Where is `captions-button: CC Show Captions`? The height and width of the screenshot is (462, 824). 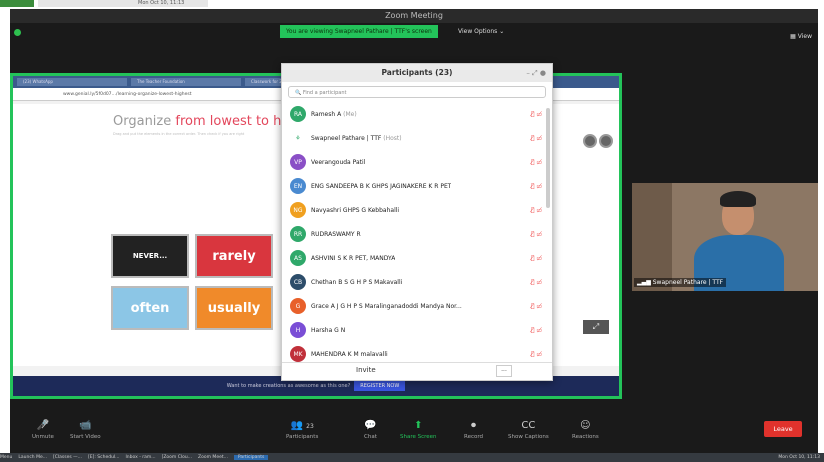 captions-button: CC Show Captions is located at coordinates (528, 430).